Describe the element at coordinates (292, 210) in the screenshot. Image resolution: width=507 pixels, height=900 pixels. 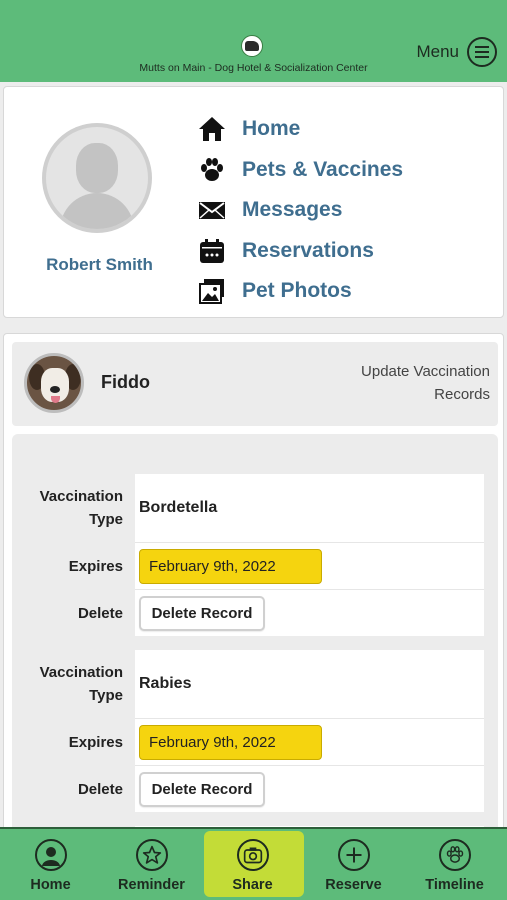
I see `nav-label-messages: Messages` at that location.